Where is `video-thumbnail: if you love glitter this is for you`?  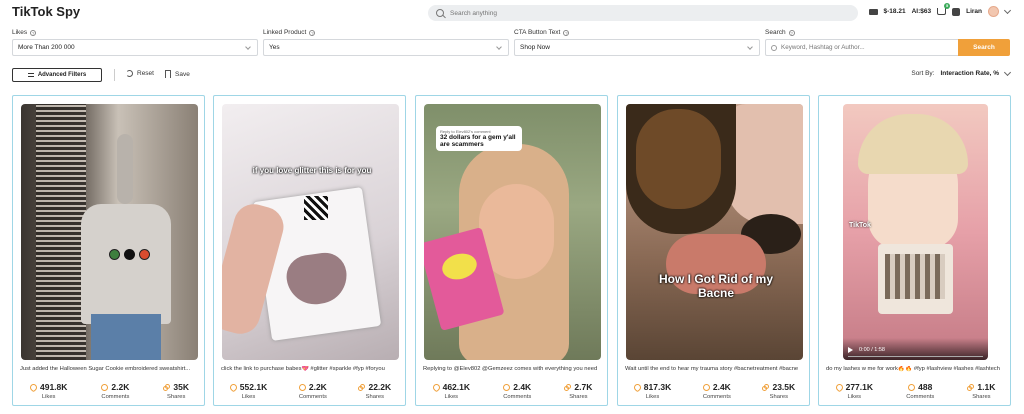 video-thumbnail: if you love glitter this is for you is located at coordinates (310, 232).